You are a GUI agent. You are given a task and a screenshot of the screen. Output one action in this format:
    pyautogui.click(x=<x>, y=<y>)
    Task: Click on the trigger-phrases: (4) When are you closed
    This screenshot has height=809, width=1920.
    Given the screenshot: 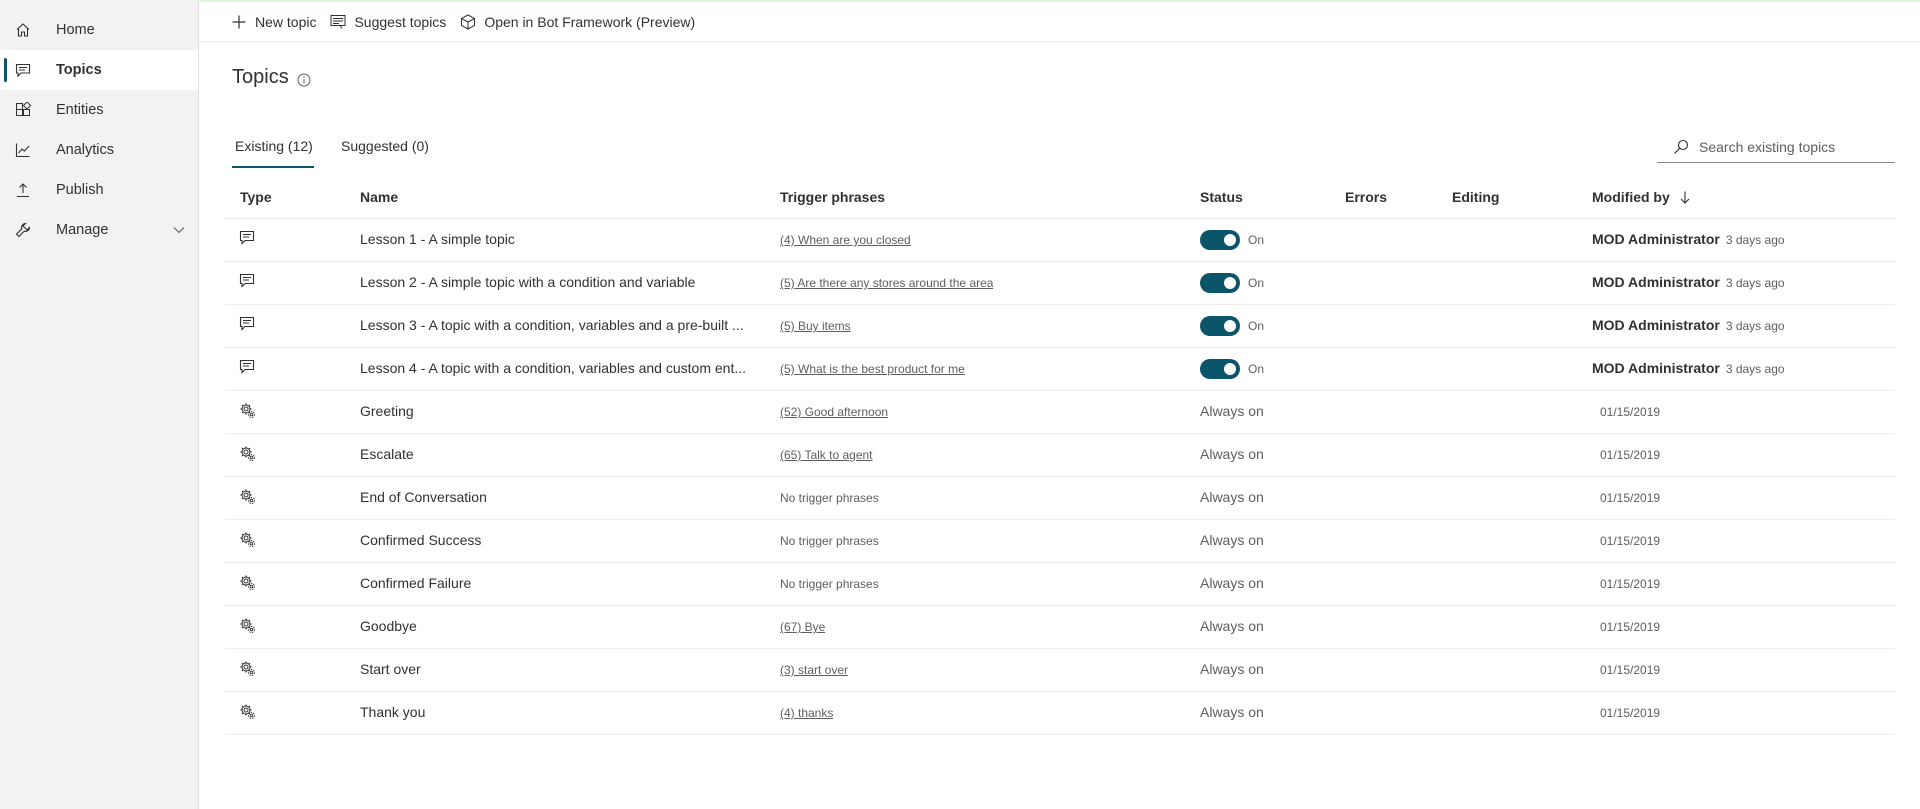 What is the action you would take?
    pyautogui.click(x=845, y=240)
    